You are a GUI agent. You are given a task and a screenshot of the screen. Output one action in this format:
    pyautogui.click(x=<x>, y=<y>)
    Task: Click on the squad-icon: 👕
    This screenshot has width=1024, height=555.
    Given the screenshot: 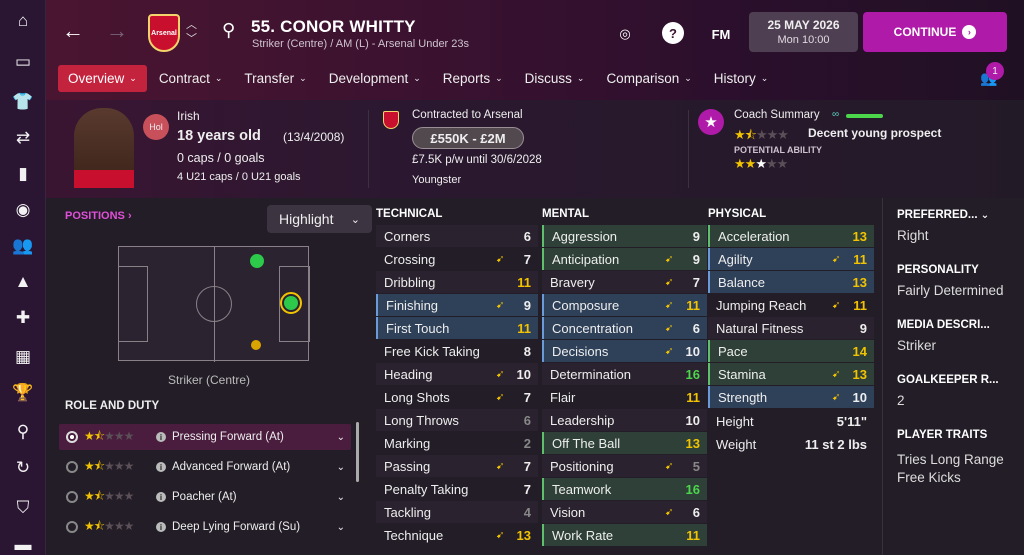 What is the action you would take?
    pyautogui.click(x=23, y=102)
    